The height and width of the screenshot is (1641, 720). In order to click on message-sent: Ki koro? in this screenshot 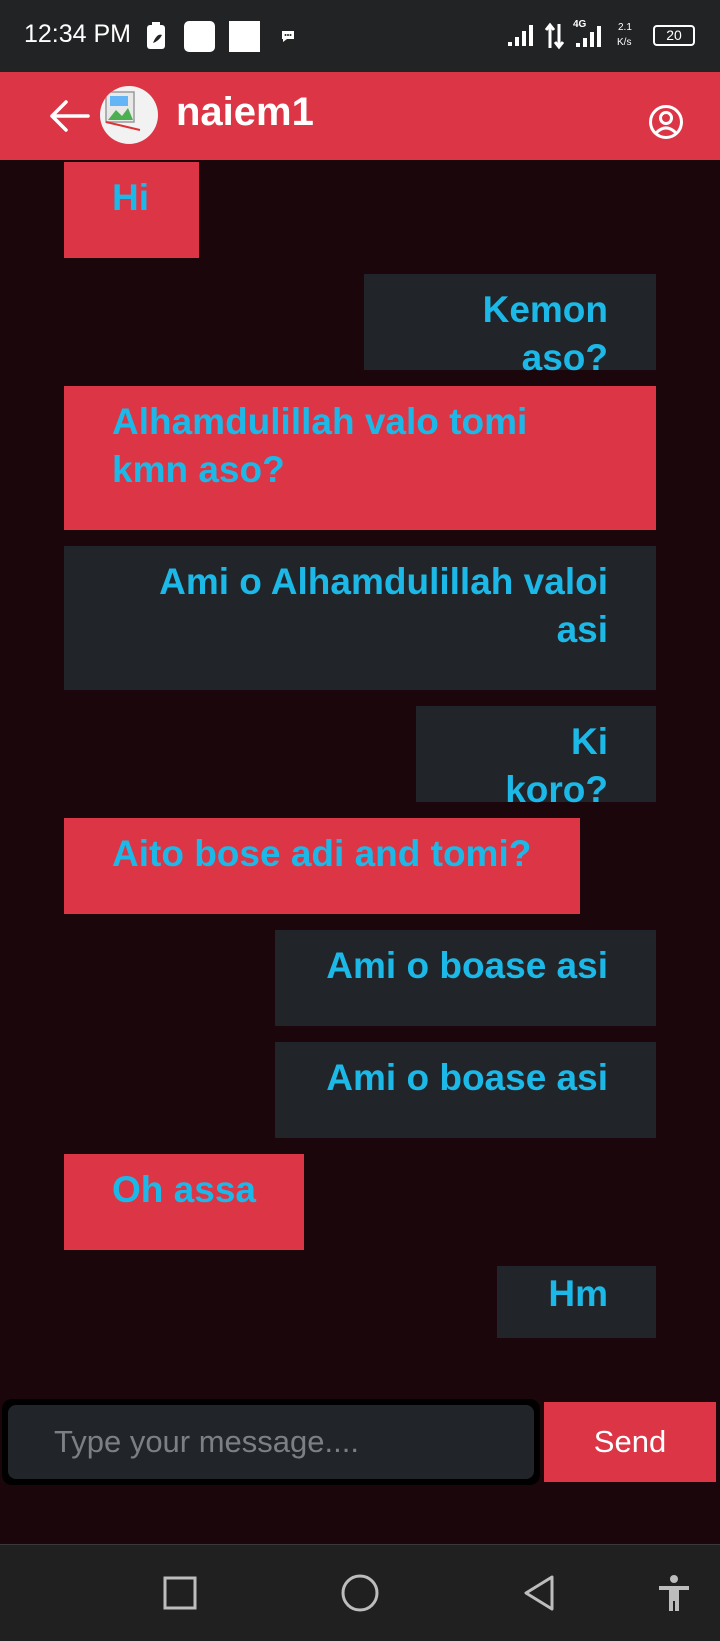, I will do `click(536, 758)`.